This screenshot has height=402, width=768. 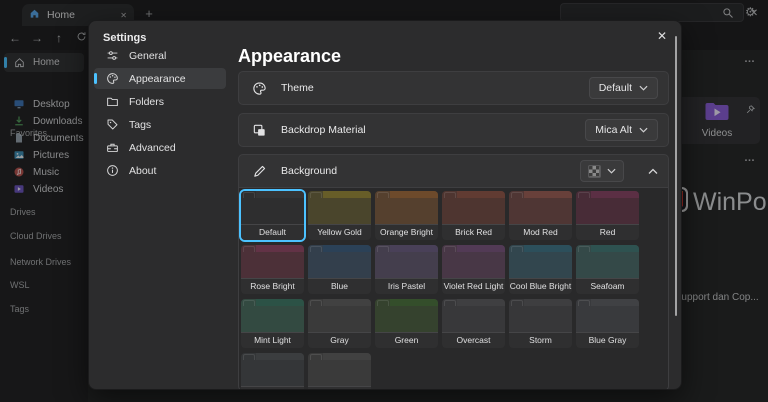 I want to click on swatch-label: Blue, so click(x=339, y=286).